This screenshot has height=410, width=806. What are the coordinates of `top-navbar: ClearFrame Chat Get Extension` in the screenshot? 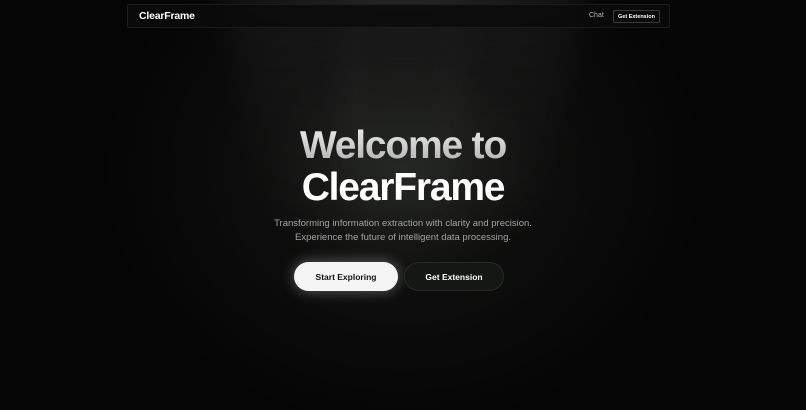 It's located at (398, 16).